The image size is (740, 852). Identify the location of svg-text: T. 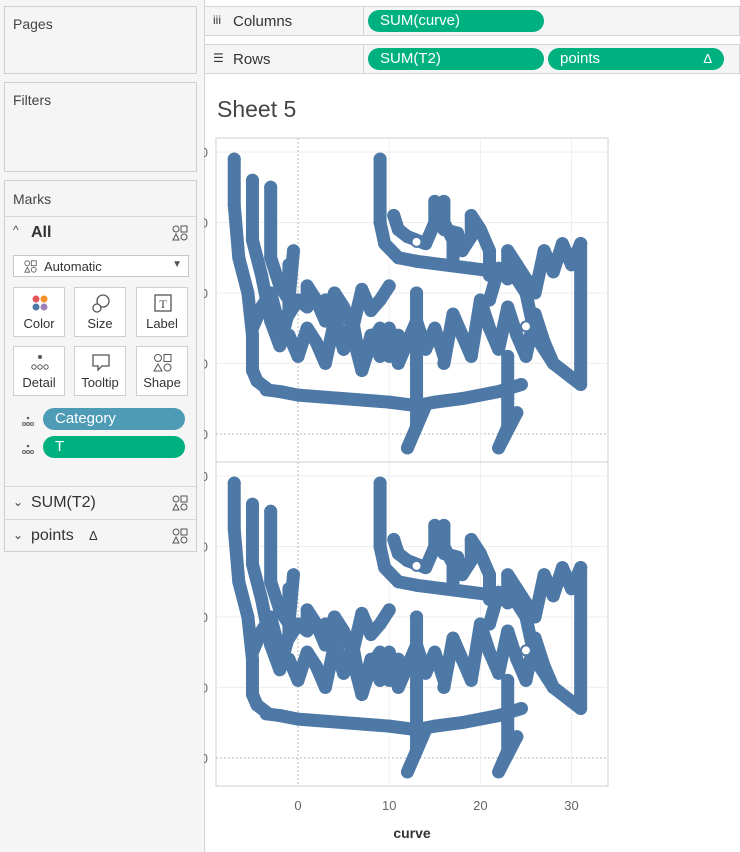
(163, 304).